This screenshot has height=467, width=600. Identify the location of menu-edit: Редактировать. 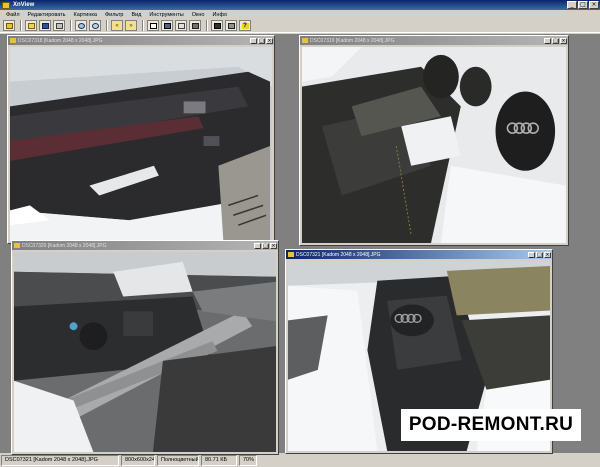
(47, 15).